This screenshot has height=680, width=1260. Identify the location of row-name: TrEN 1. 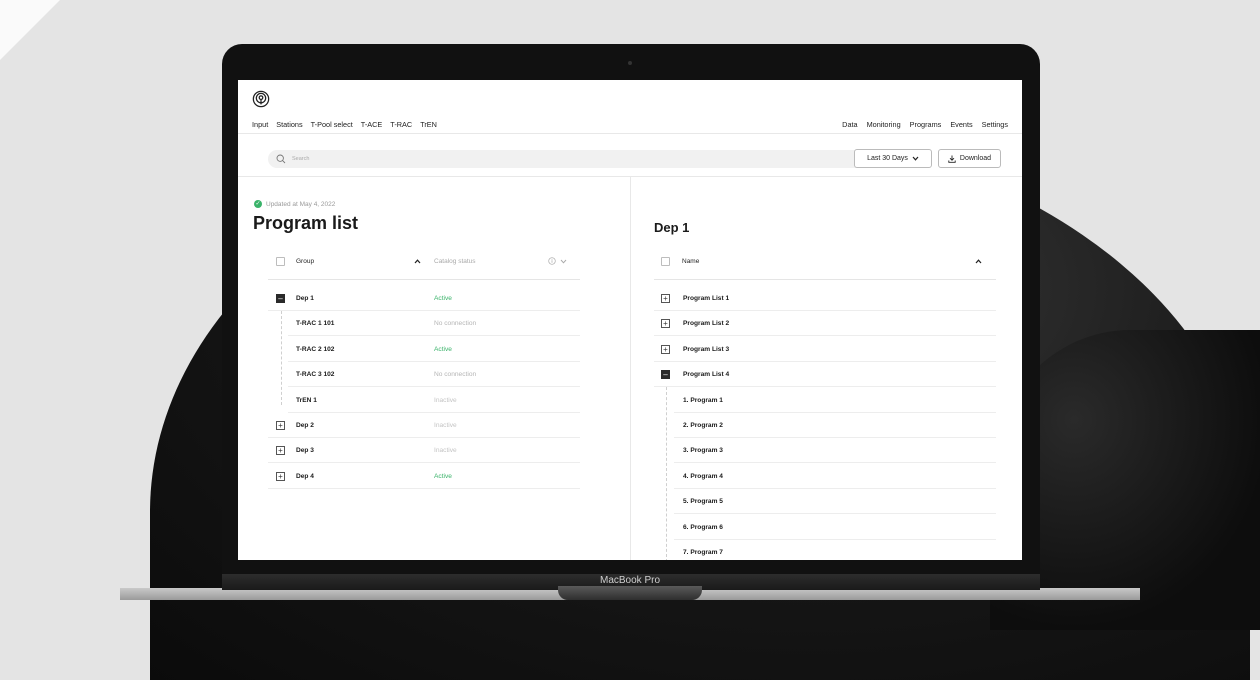
(306, 400).